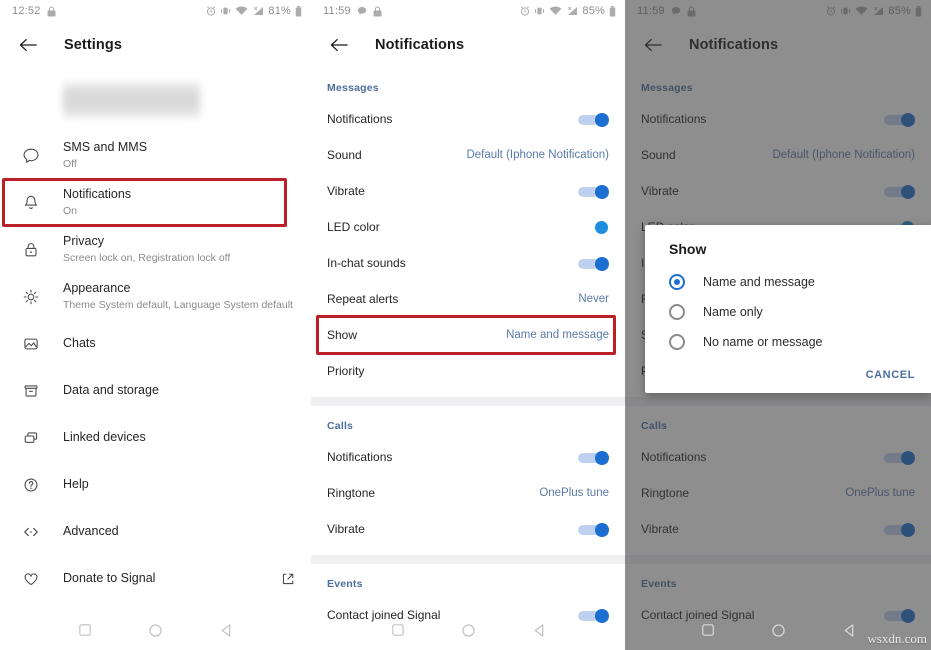  Describe the element at coordinates (337, 11) in the screenshot. I see `status-time: 11:59` at that location.